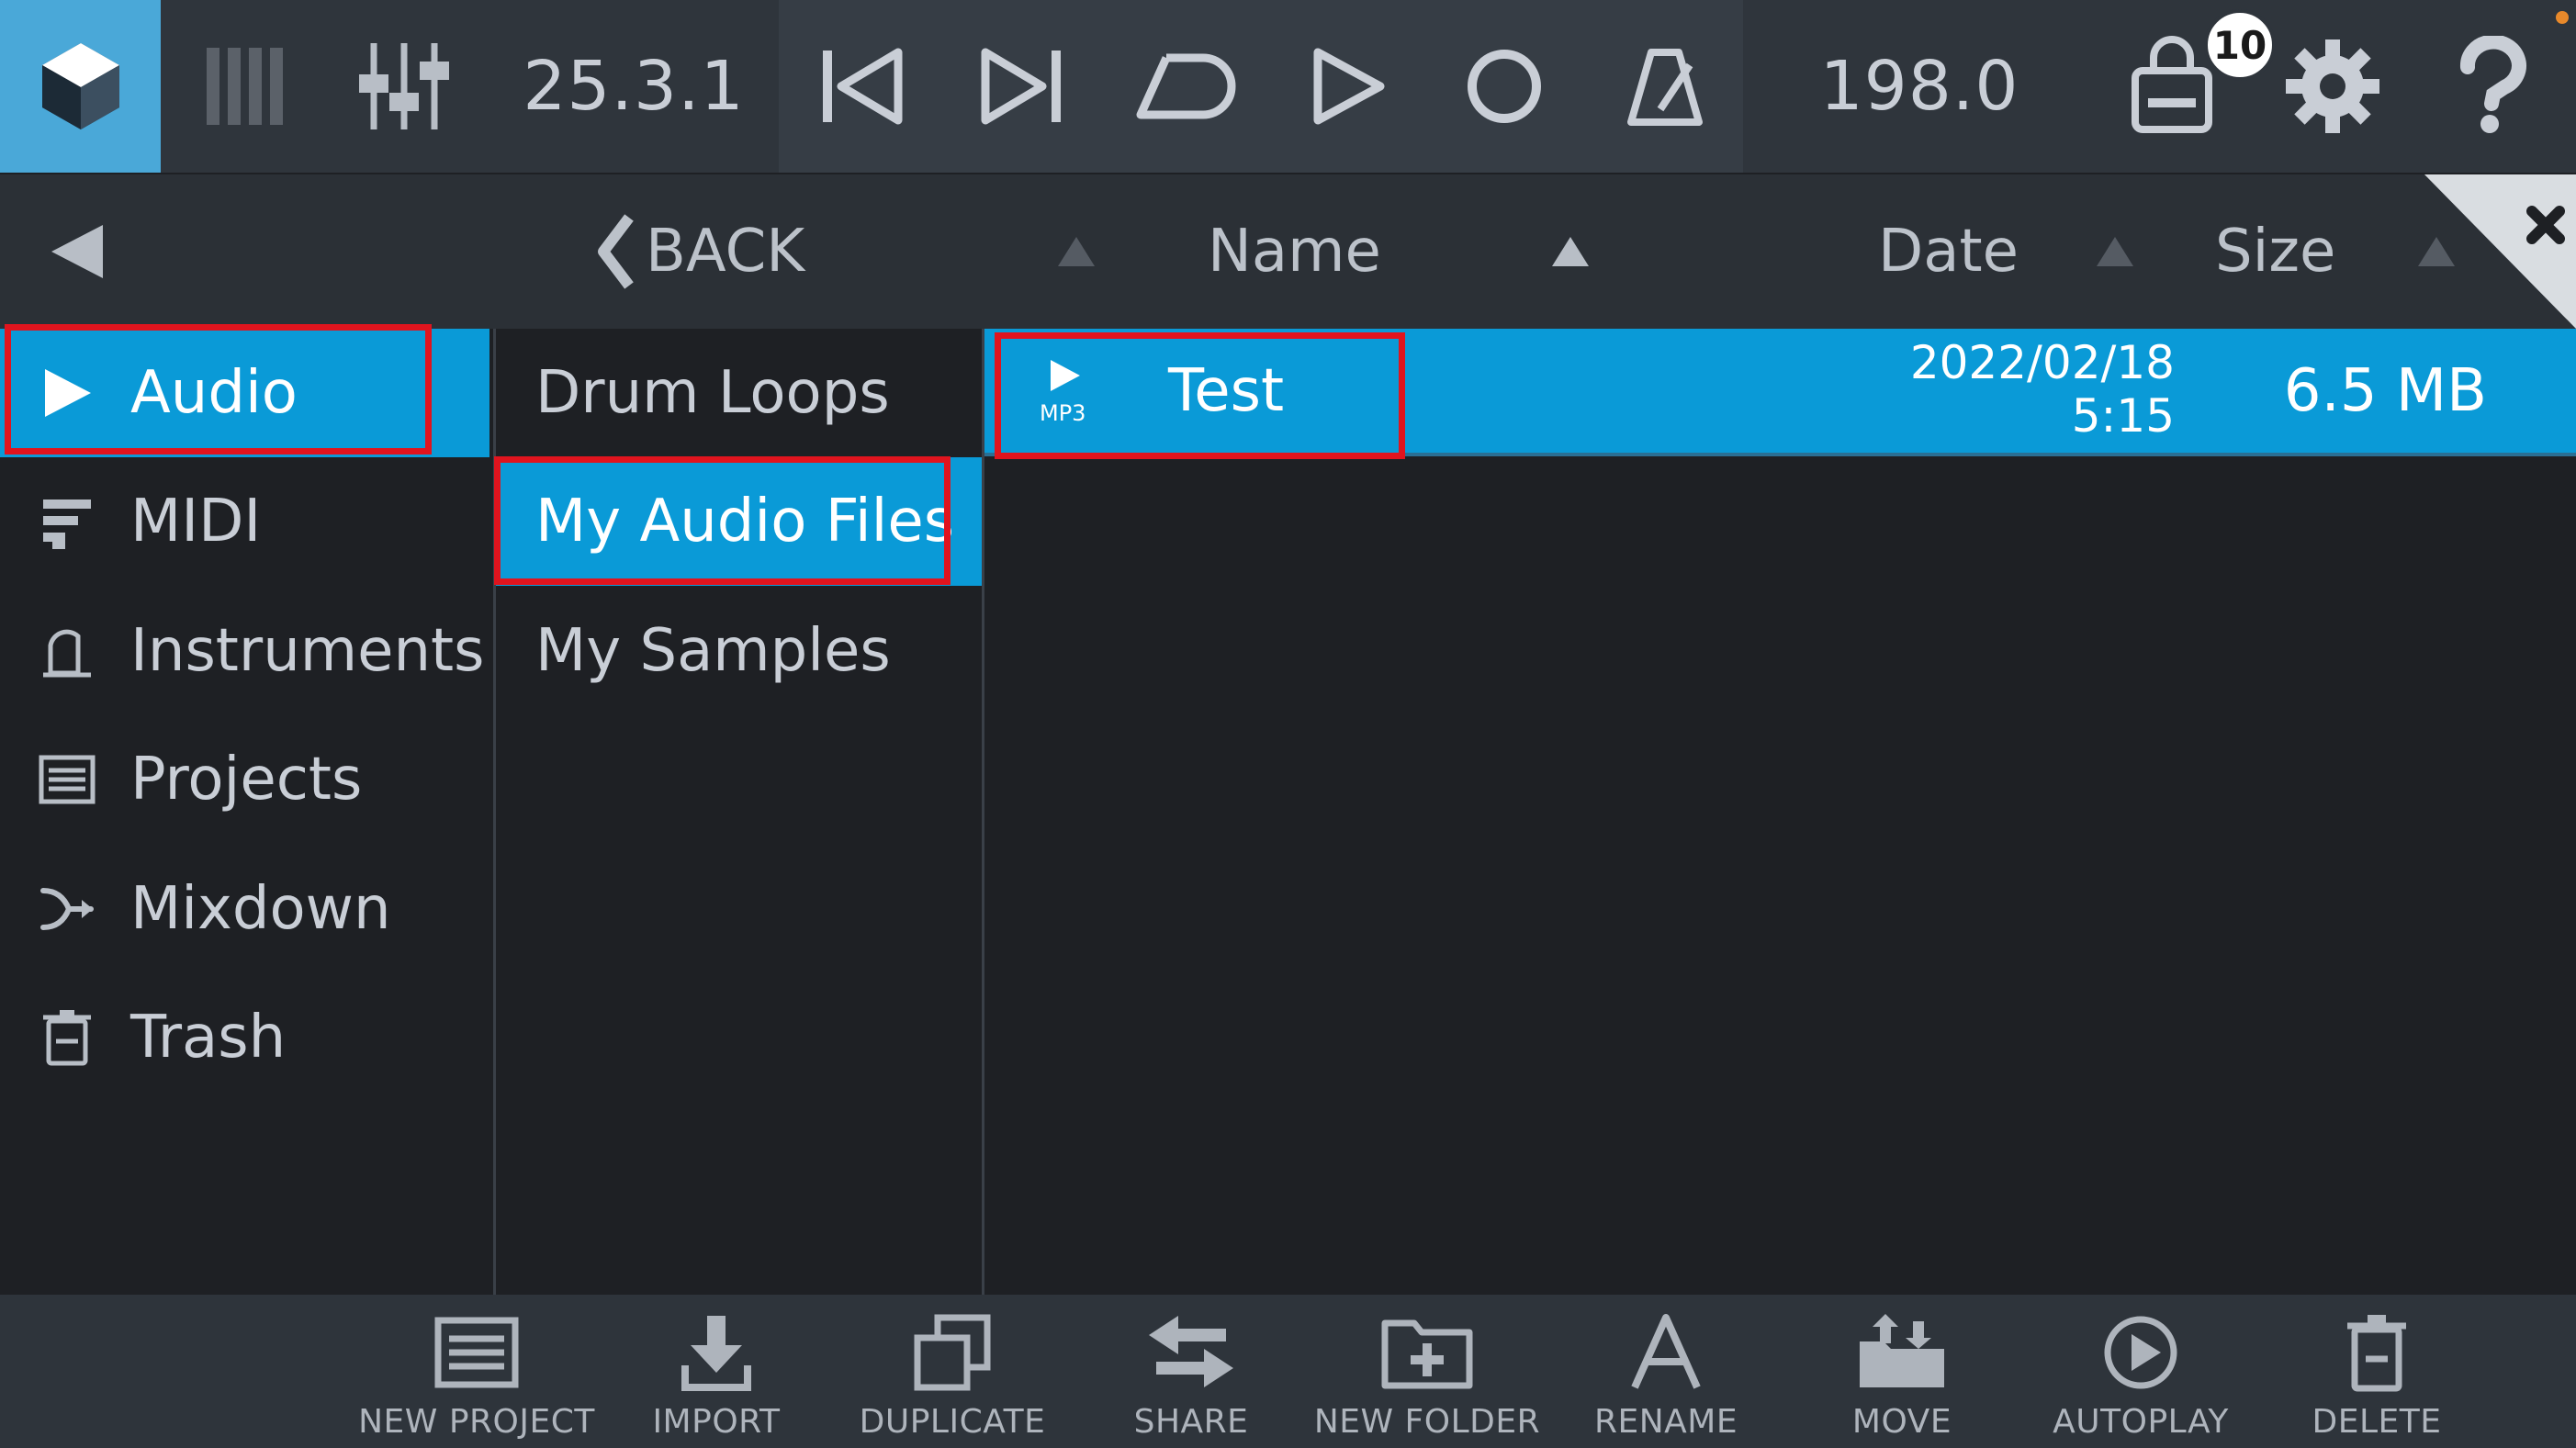  Describe the element at coordinates (2140, 1352) in the screenshot. I see `autoplay-icon` at that location.